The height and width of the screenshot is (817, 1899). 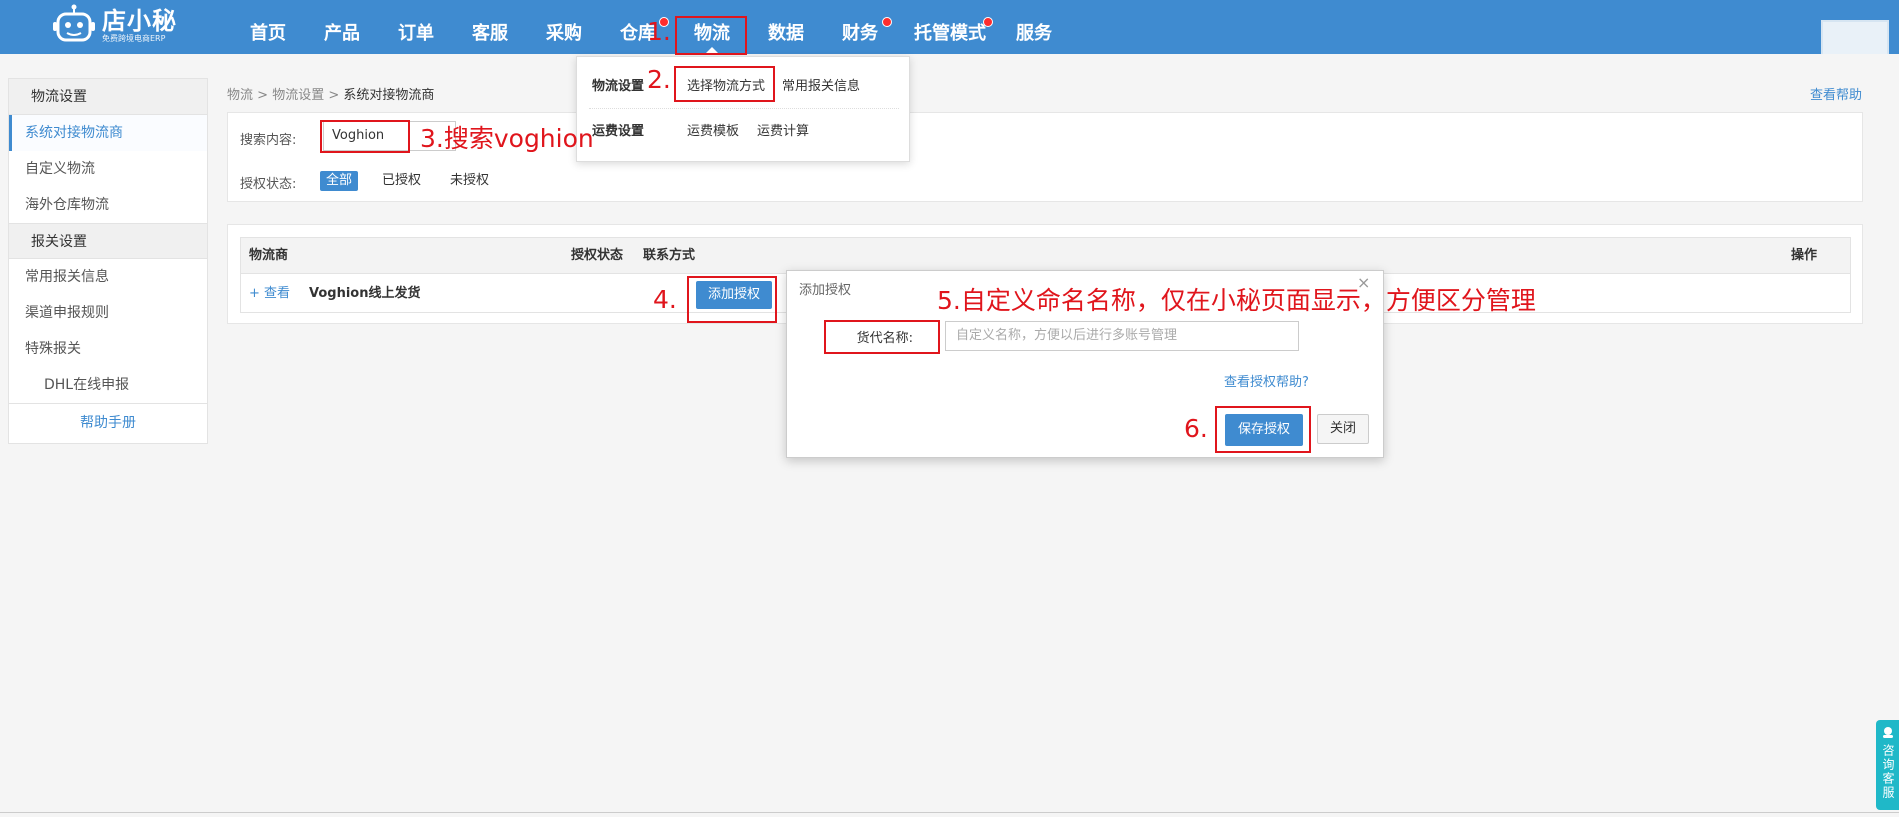 I want to click on finance-notification-dot, so click(x=887, y=22).